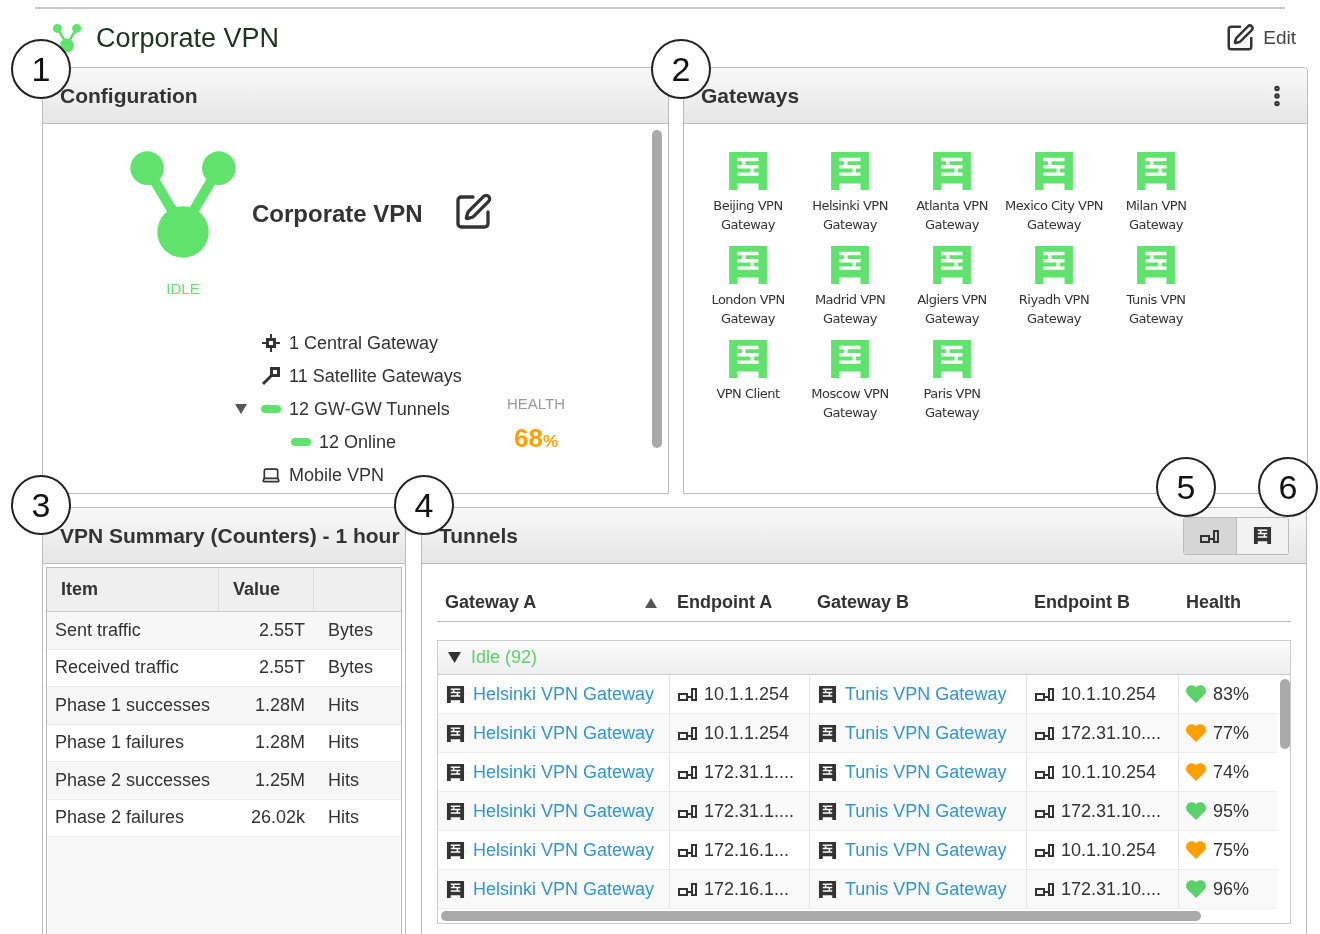  I want to click on crosshair-chip-icon, so click(271, 343).